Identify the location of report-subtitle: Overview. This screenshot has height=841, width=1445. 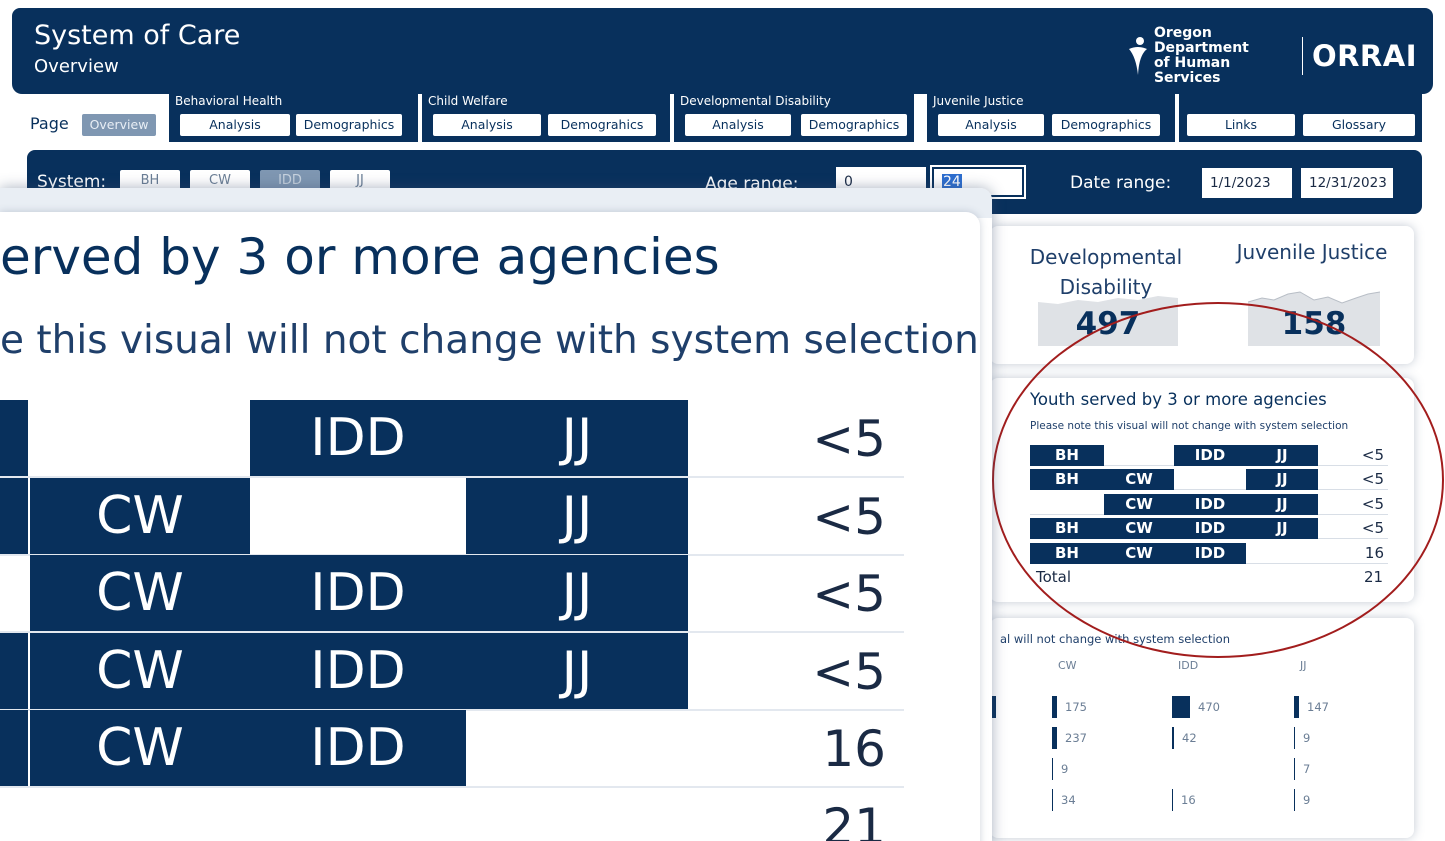
(76, 66).